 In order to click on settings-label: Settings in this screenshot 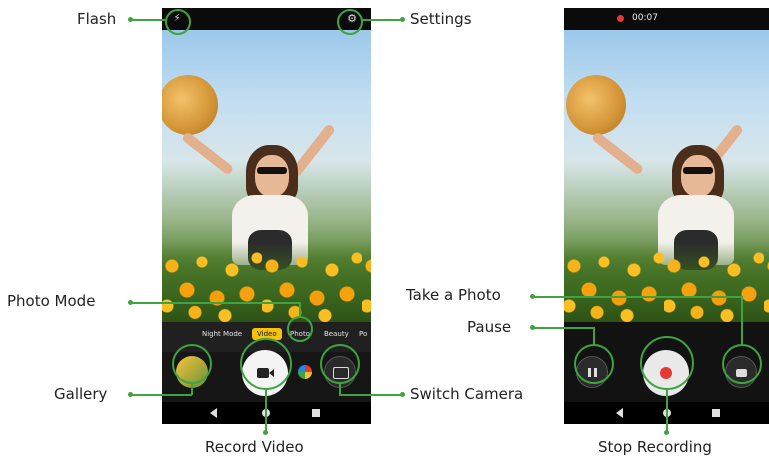, I will do `click(441, 19)`.